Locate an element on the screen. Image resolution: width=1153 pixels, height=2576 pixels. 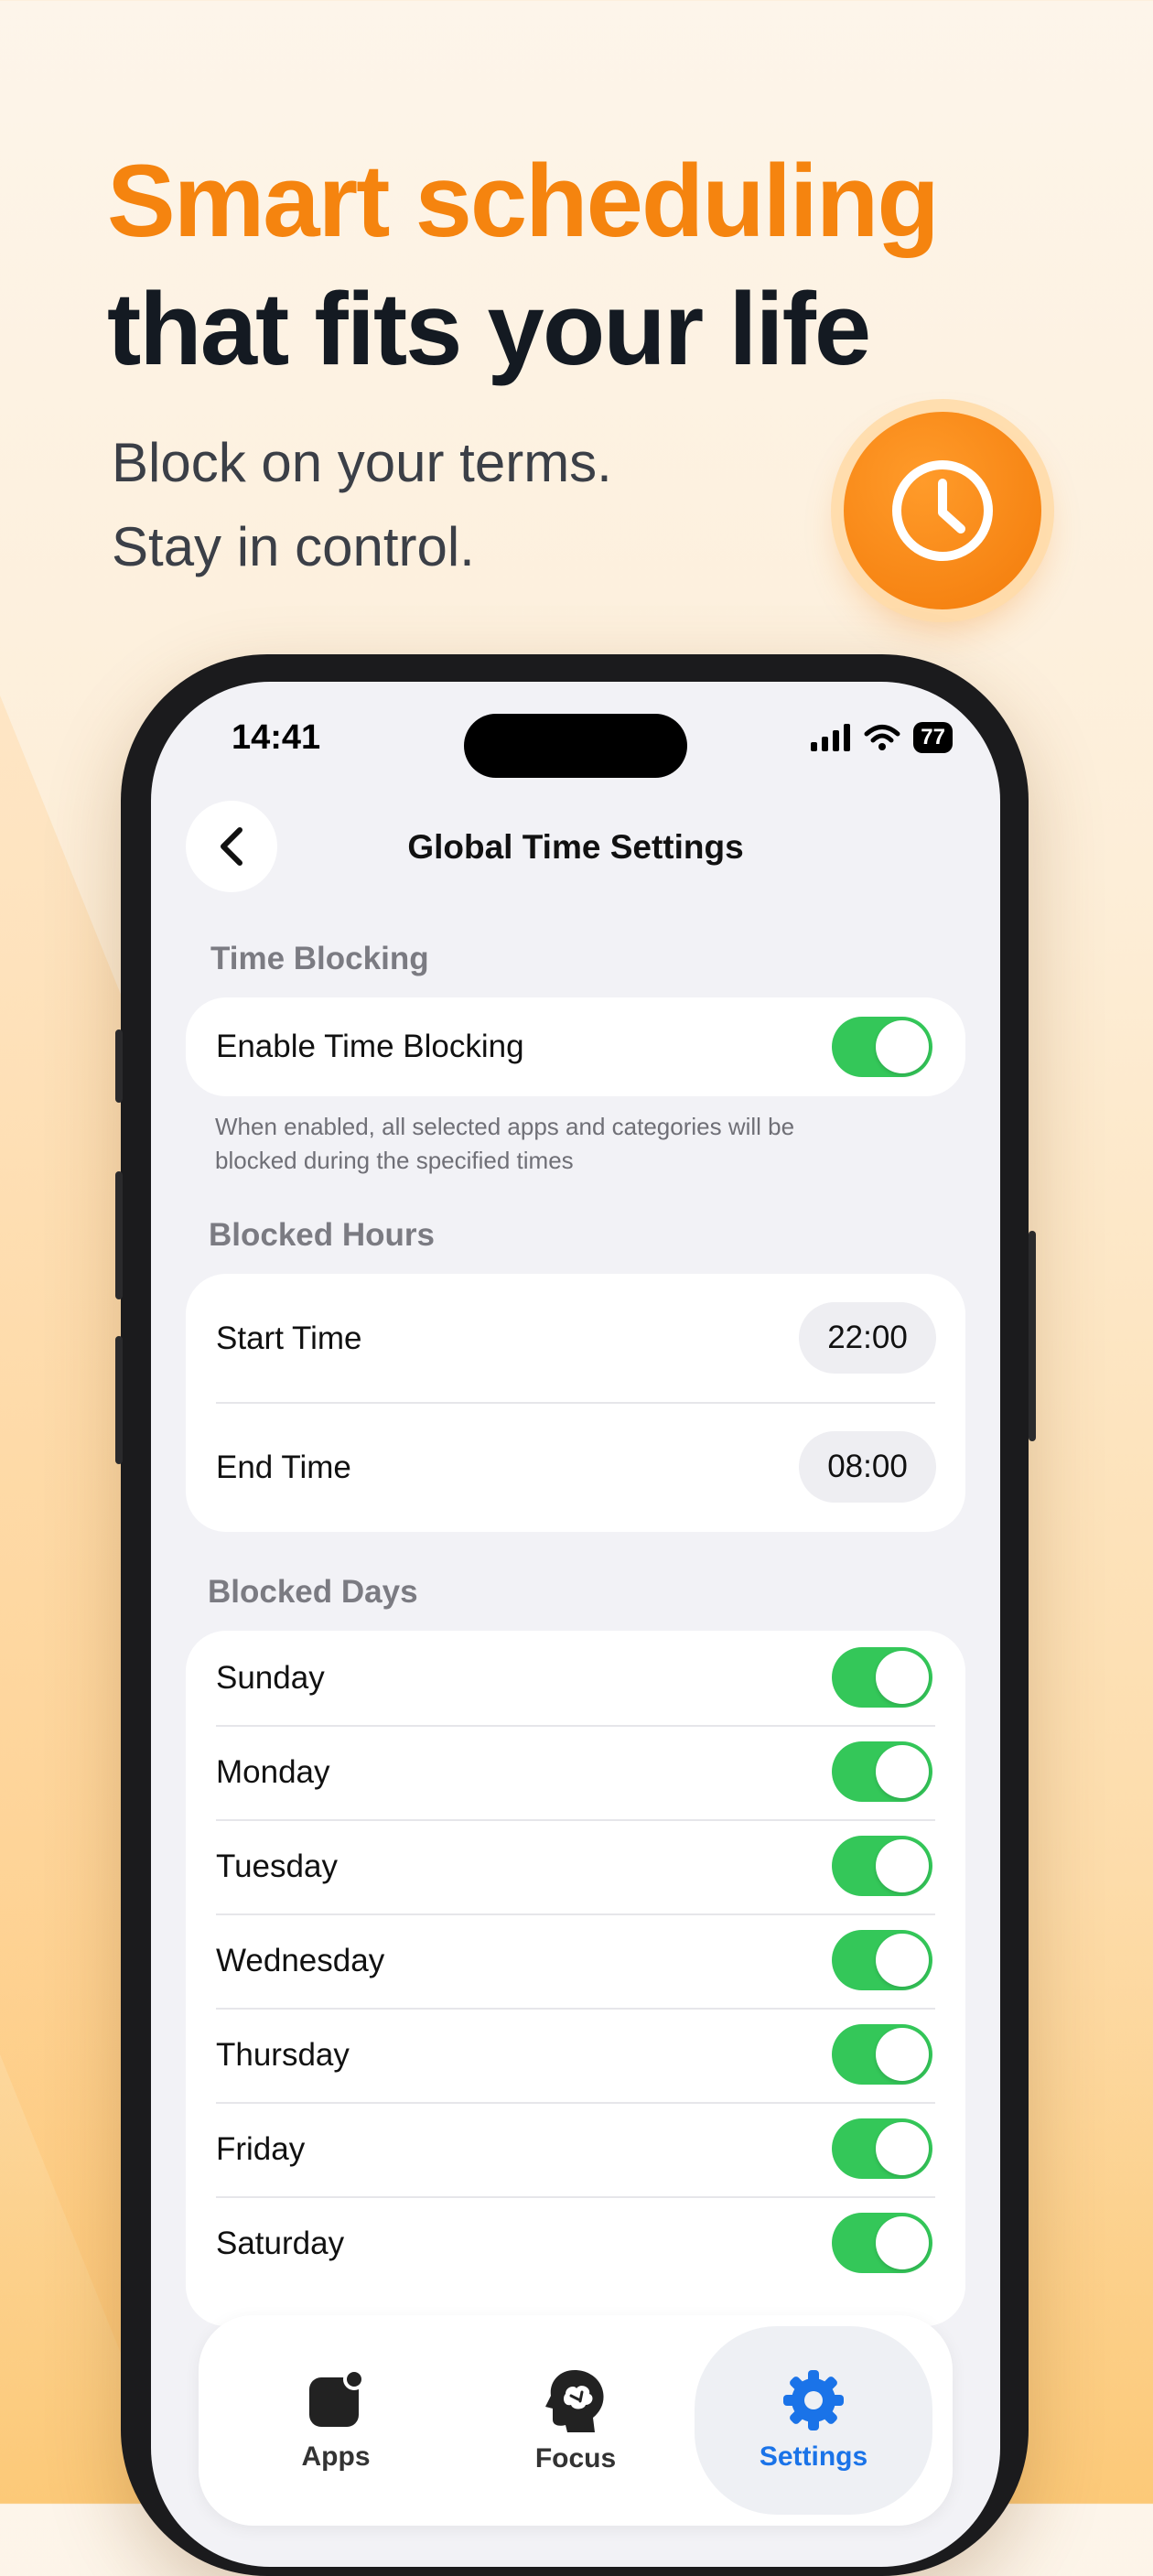
hero-subtitle: Block on your terms. Stay in control. is located at coordinates (362, 505).